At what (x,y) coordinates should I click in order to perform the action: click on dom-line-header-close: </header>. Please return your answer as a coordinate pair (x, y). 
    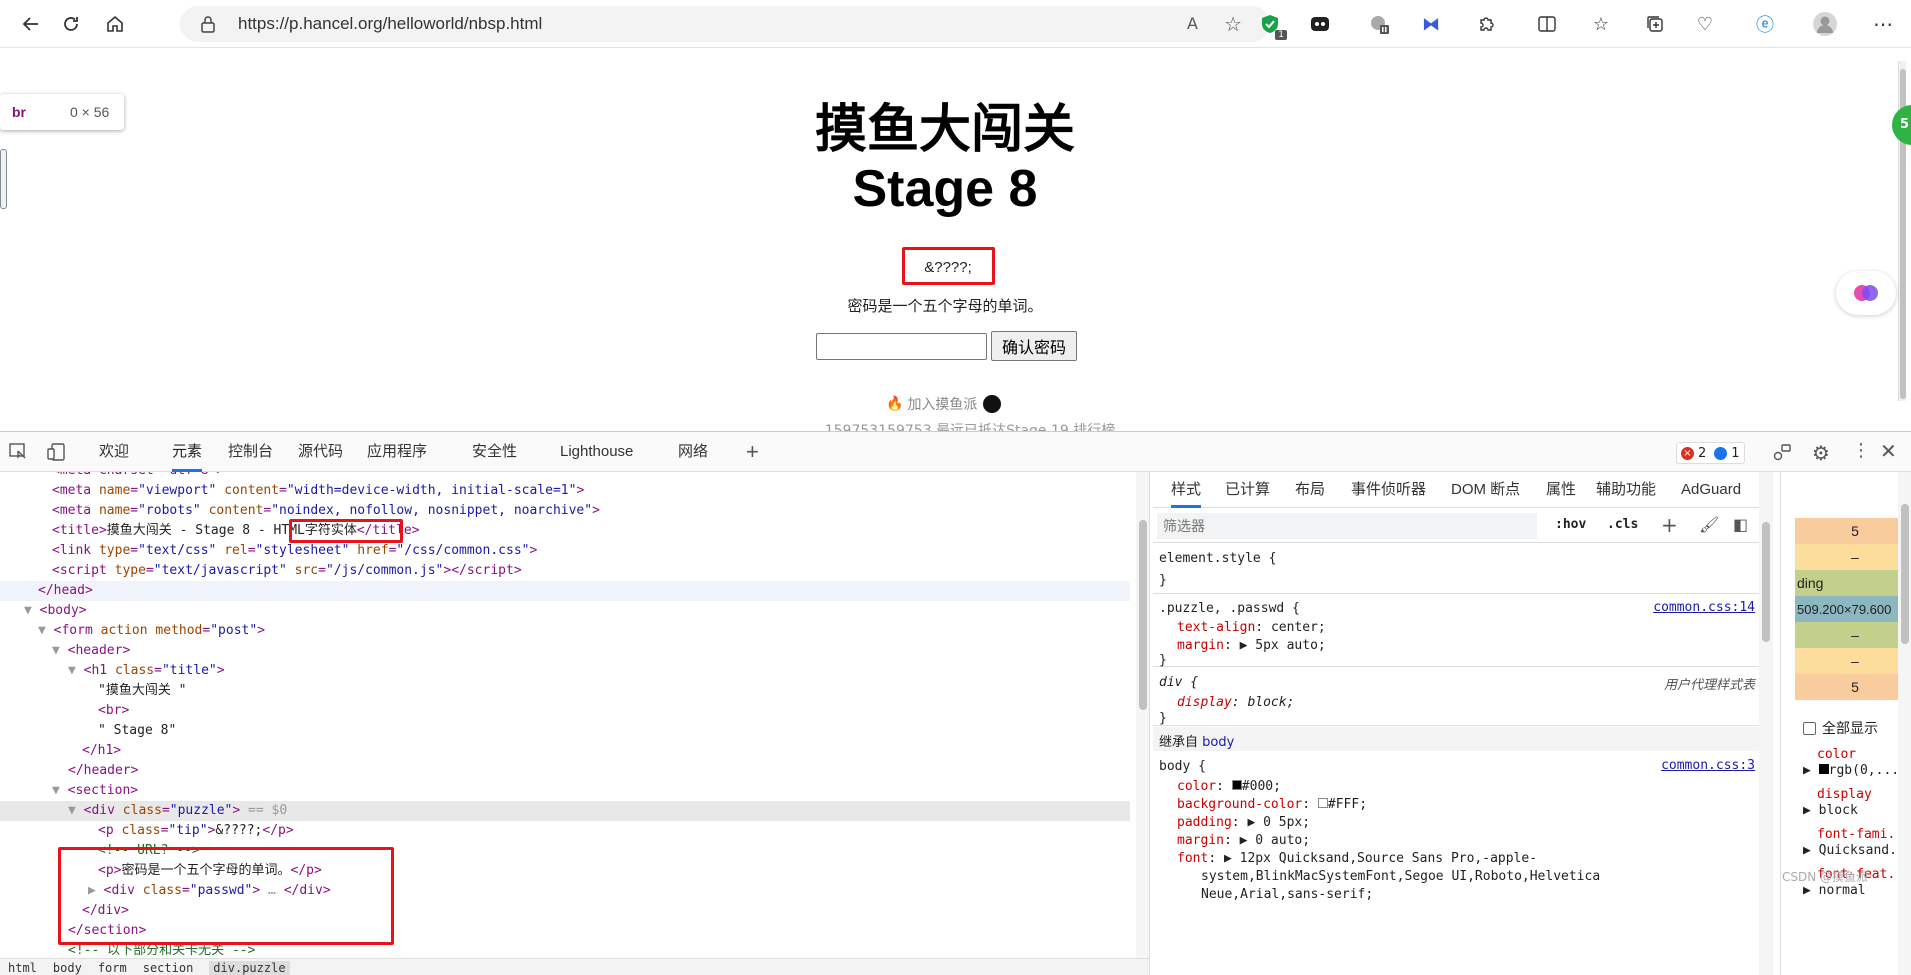
    Looking at the image, I should click on (103, 771).